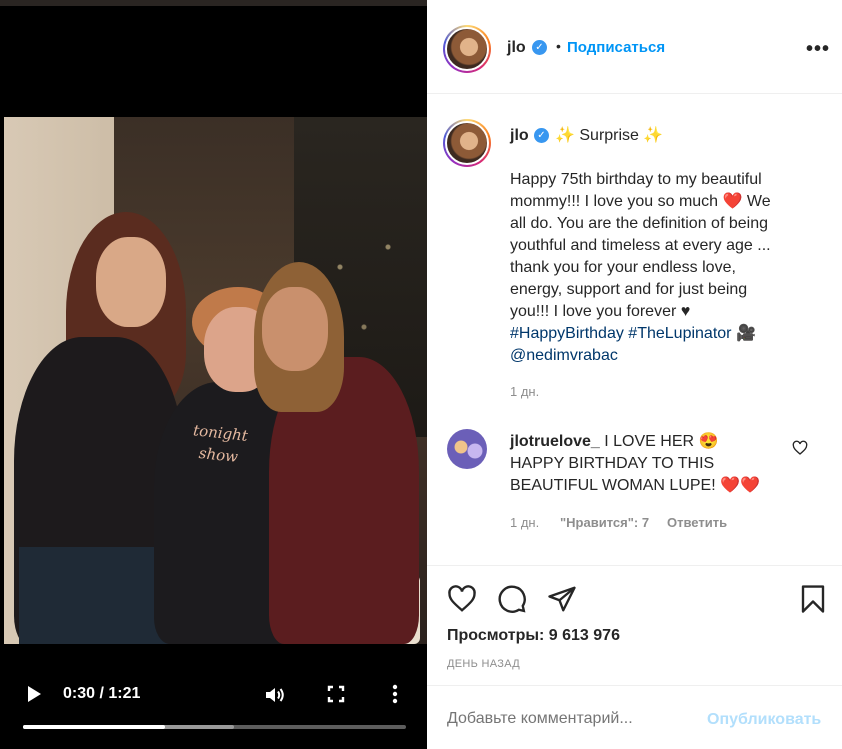  I want to click on black-heart-icon: ♥, so click(685, 311).